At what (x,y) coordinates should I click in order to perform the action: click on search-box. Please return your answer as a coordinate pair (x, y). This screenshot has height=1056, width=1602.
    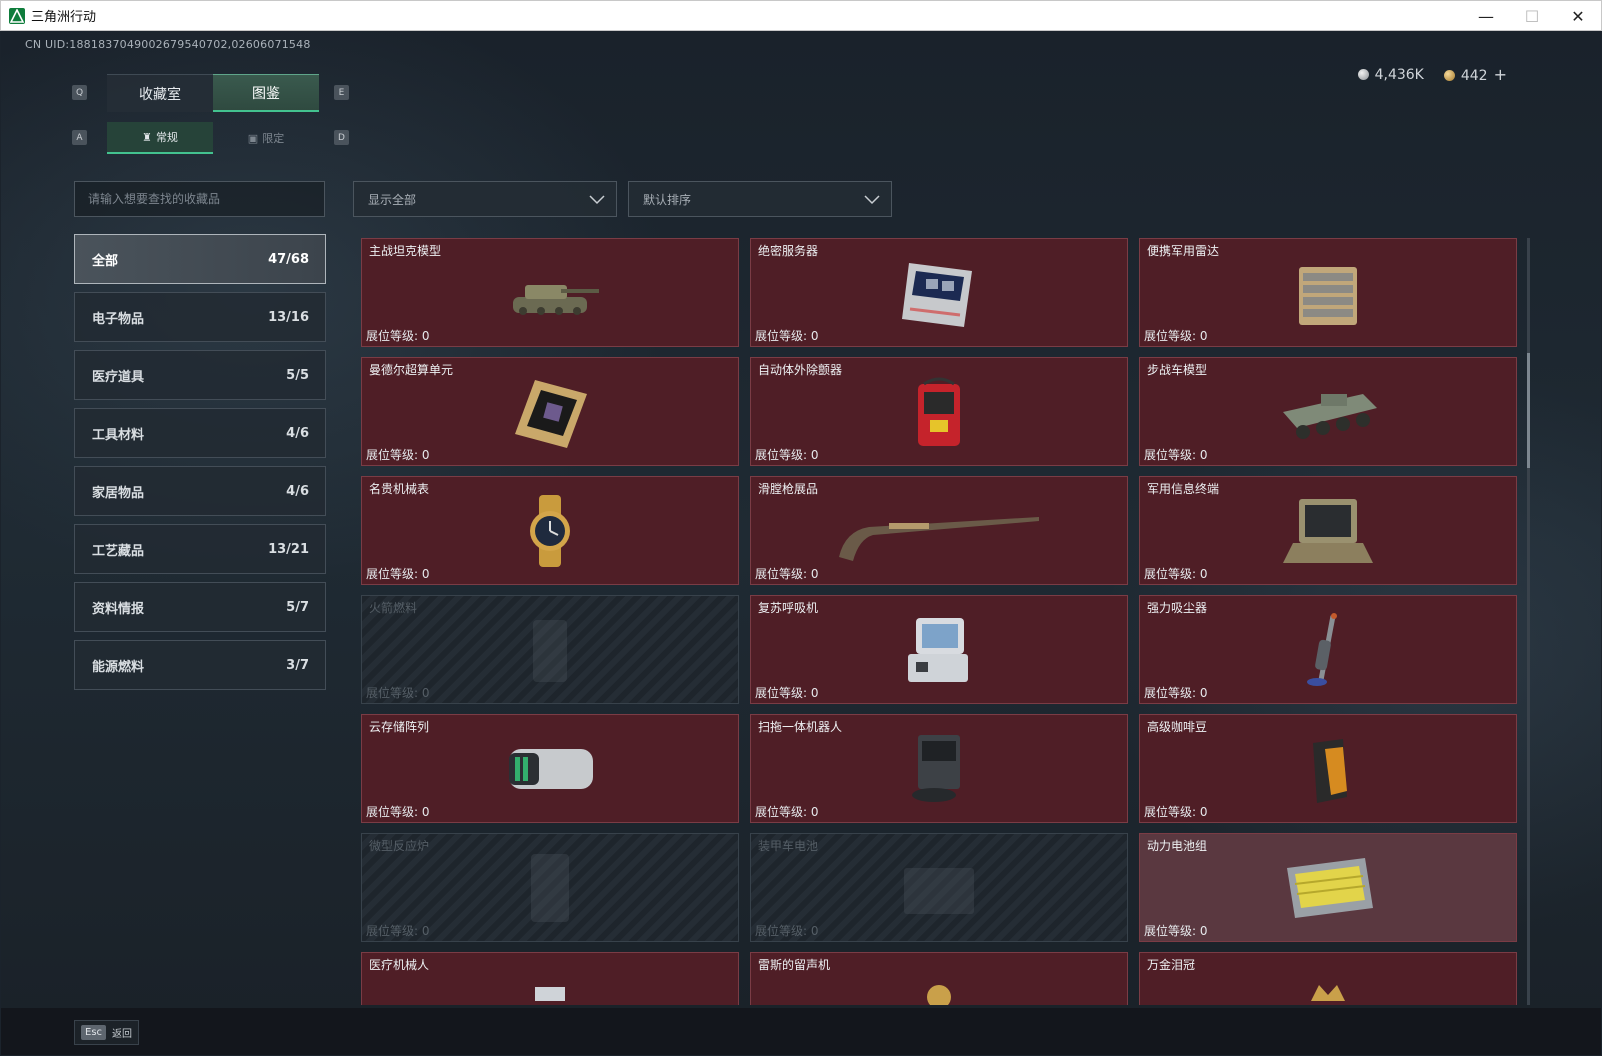
    Looking at the image, I should click on (199, 199).